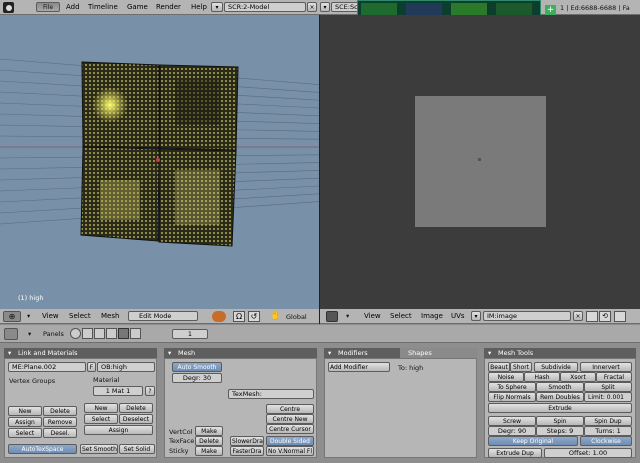 This screenshot has height=463, width=640. What do you see at coordinates (50, 316) in the screenshot?
I see `menu-view: View` at bounding box center [50, 316].